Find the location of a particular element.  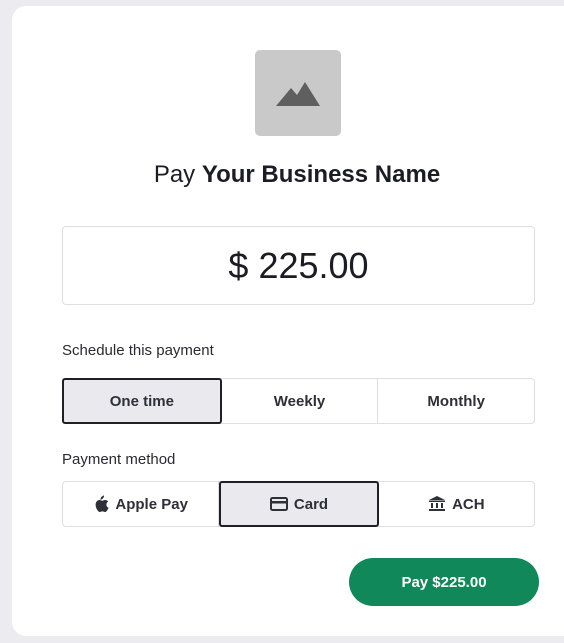

pay-button: Pay $225.00 is located at coordinates (444, 582).